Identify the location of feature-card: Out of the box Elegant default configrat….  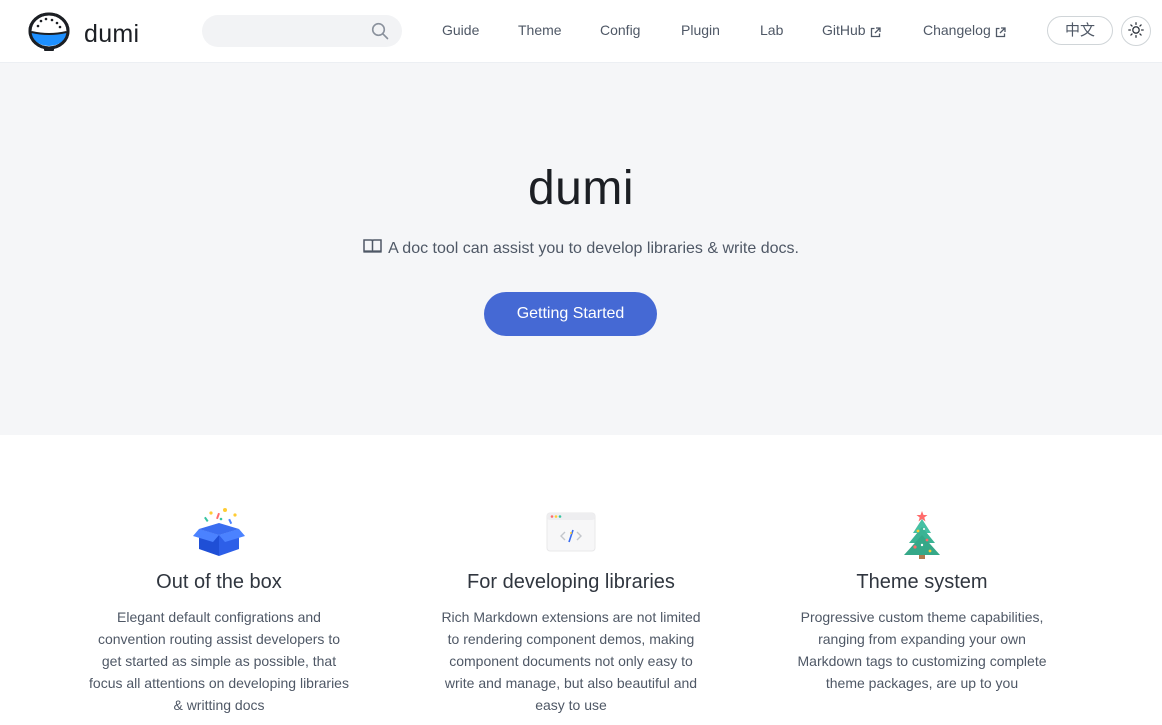
(219, 610).